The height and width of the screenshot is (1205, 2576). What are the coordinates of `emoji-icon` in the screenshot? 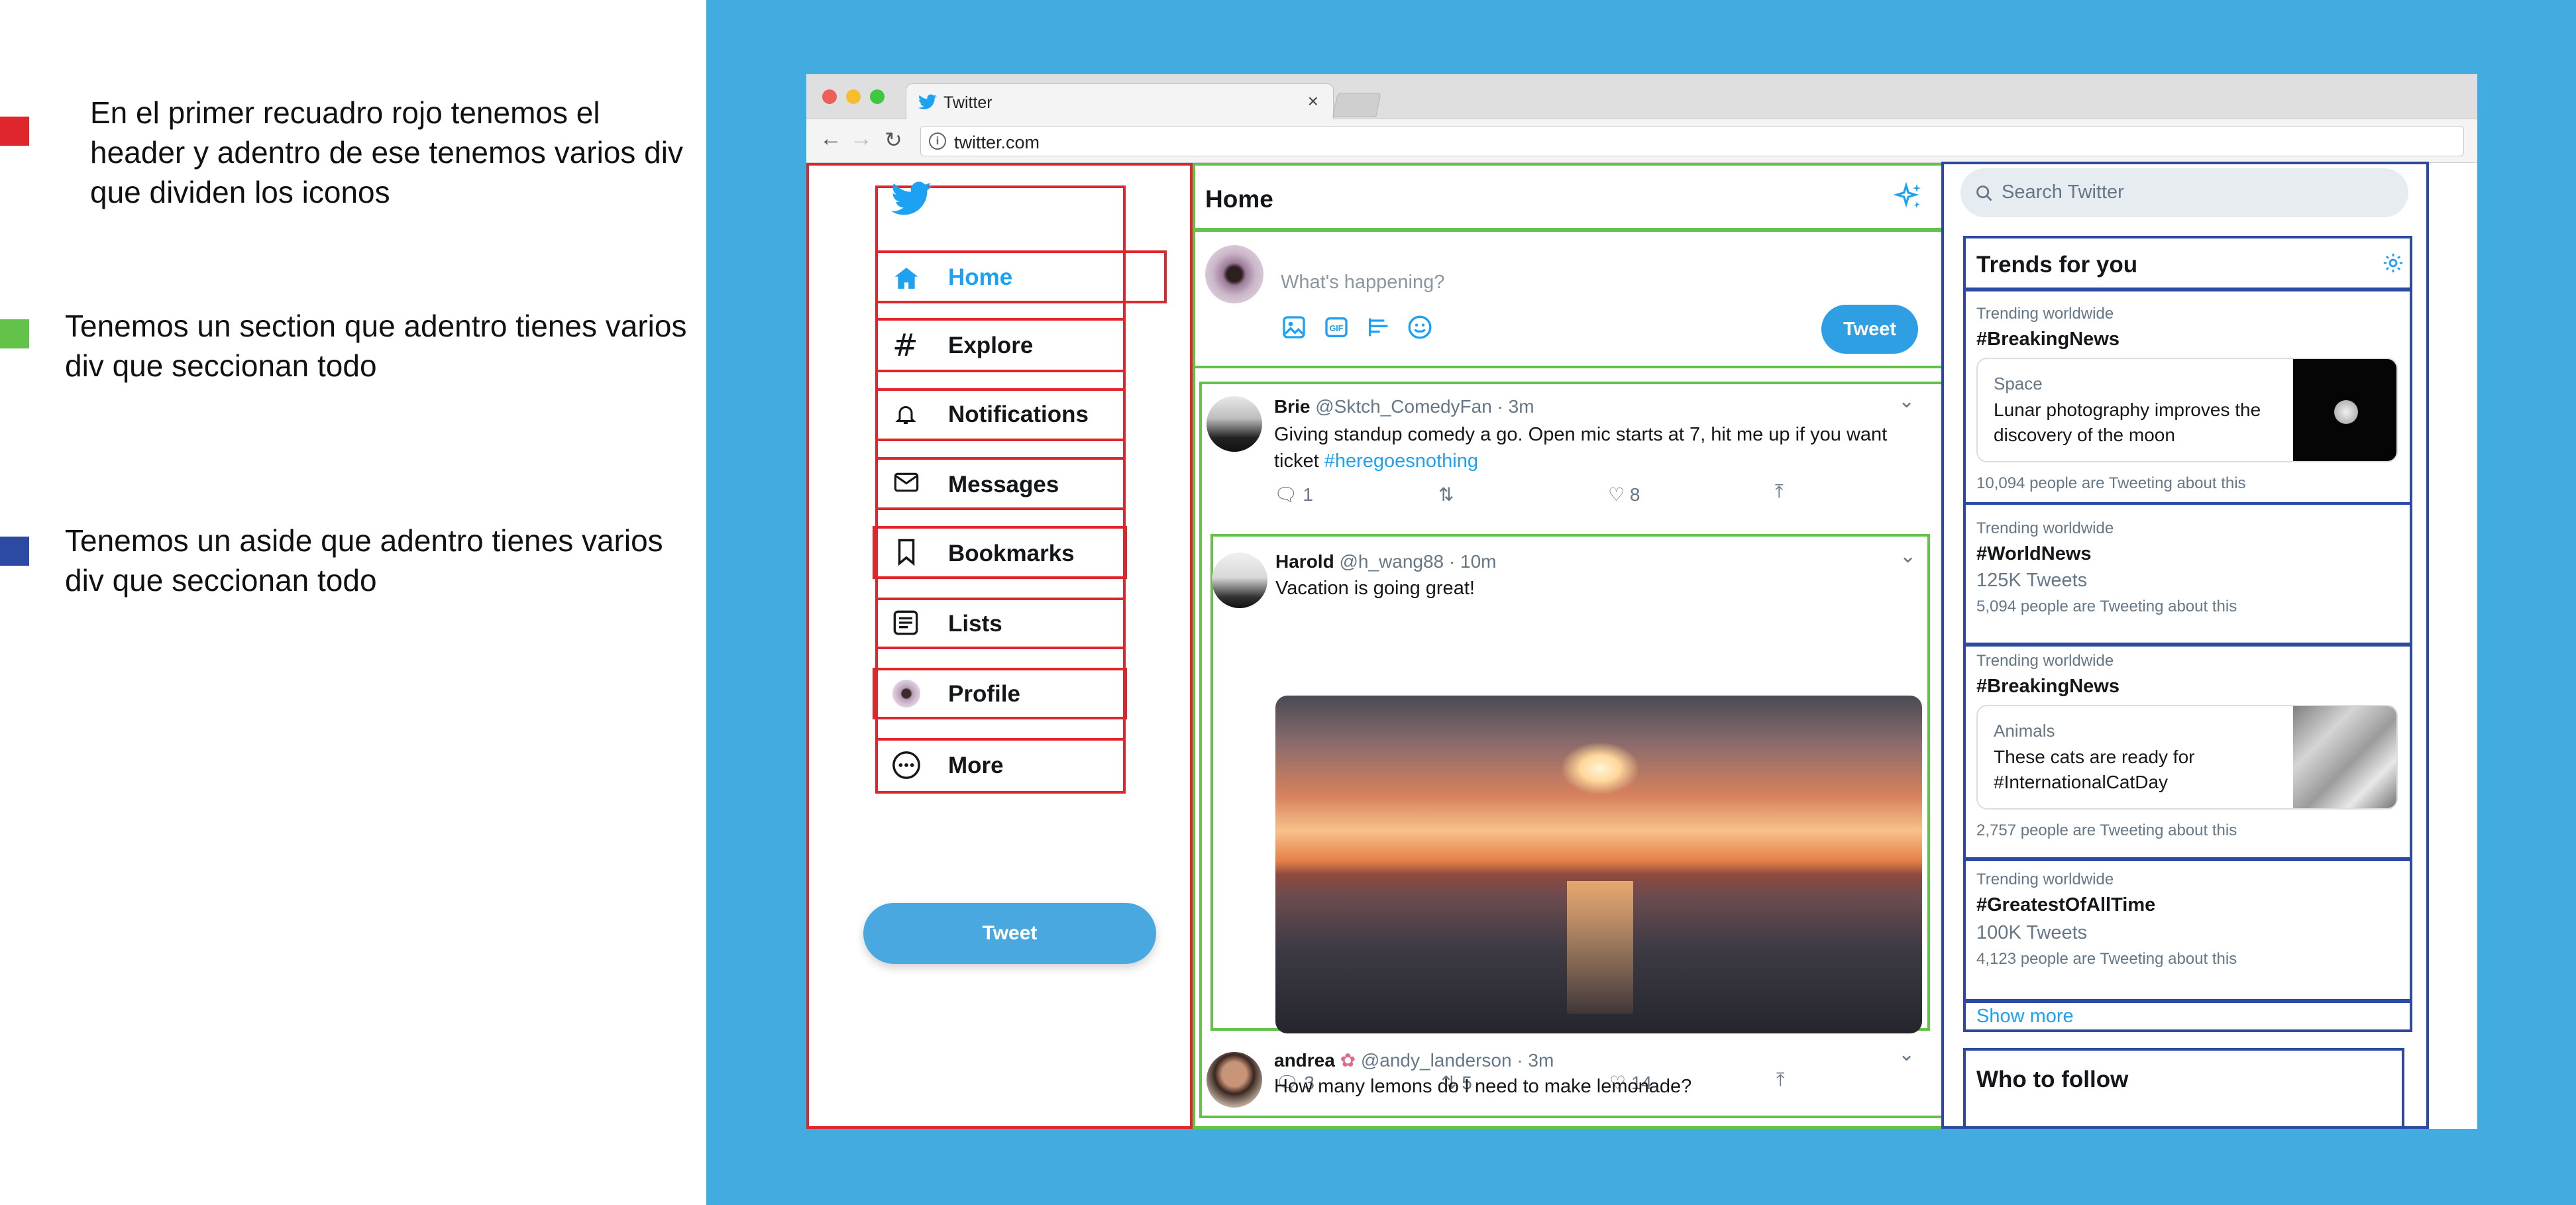 It's located at (1420, 327).